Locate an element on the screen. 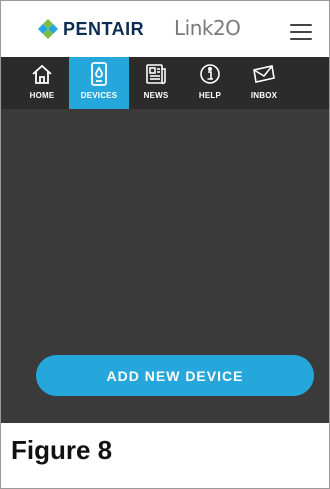 This screenshot has height=489, width=330. nav-label-help: HELP is located at coordinates (210, 95).